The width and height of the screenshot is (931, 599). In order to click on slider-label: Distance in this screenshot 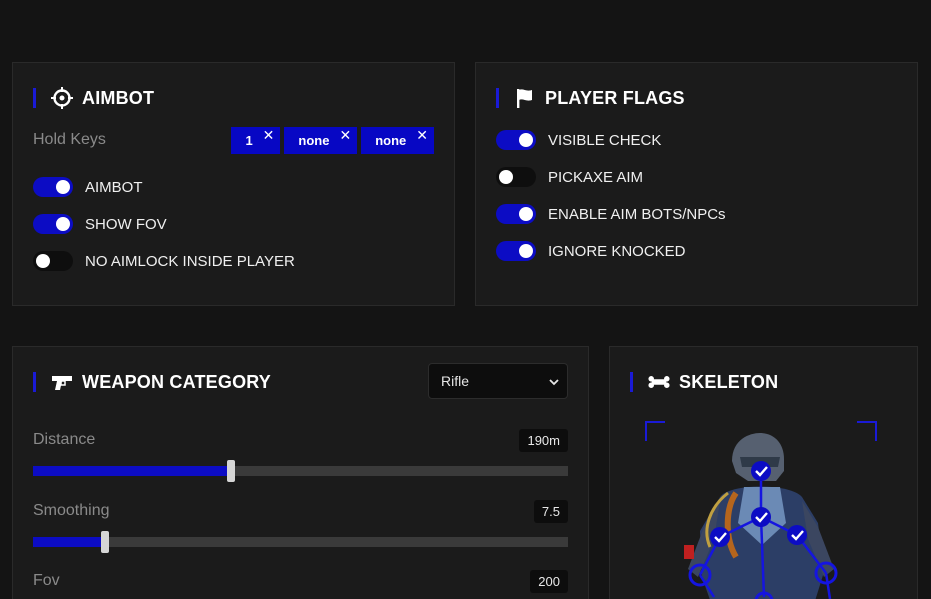, I will do `click(64, 439)`.